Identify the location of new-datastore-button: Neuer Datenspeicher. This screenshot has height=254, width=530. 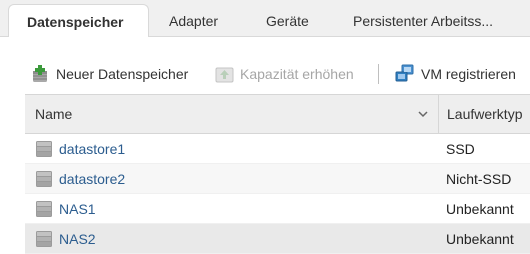
(109, 74).